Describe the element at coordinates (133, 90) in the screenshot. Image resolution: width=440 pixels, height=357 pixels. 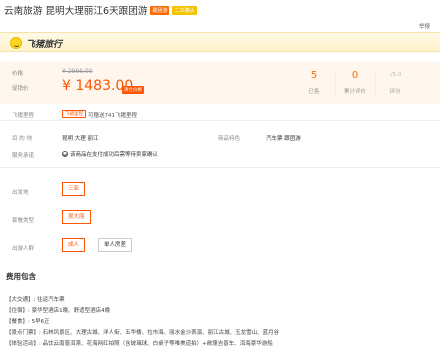
I see `promo-tag: 清仓价格` at that location.